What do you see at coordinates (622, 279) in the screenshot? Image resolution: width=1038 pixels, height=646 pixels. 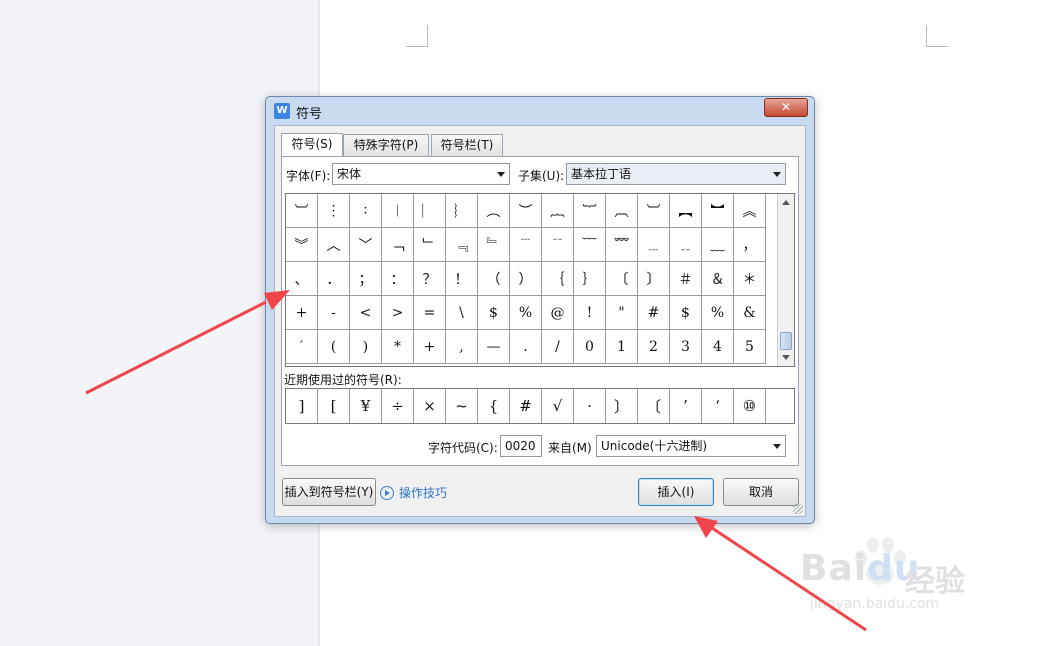 I see `symbol-cell: 〔` at bounding box center [622, 279].